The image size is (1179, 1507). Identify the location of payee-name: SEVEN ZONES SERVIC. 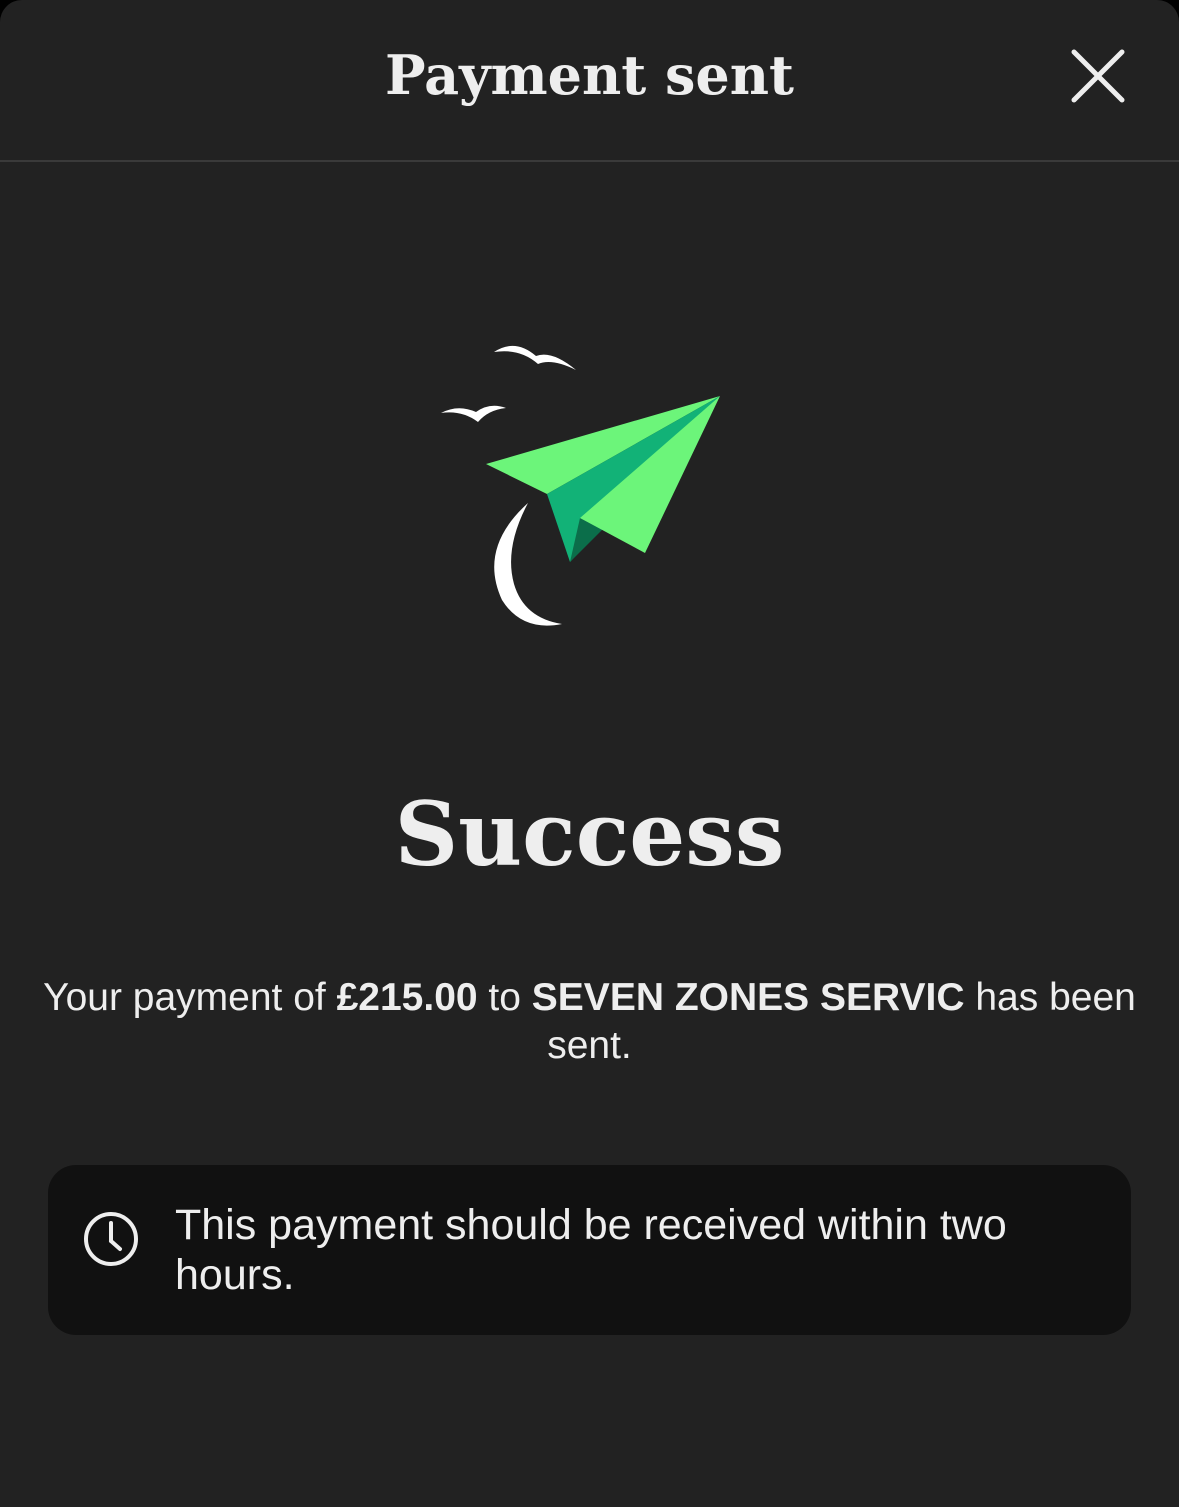
(748, 997).